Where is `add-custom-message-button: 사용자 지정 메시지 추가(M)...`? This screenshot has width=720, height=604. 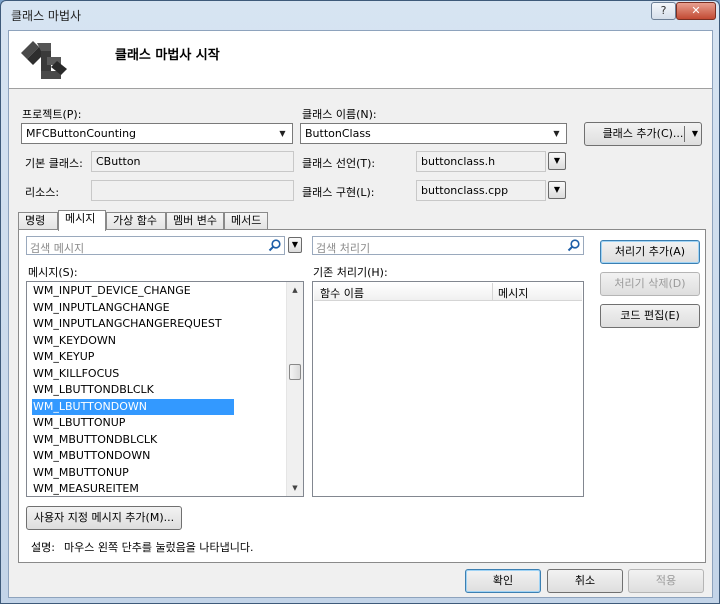
add-custom-message-button: 사용자 지정 메시지 추가(M)... is located at coordinates (104, 518).